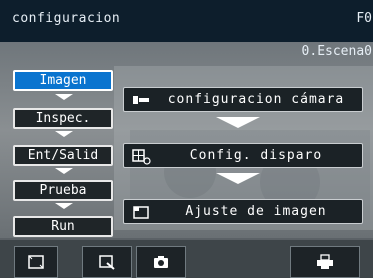 This screenshot has height=278, width=373. I want to click on fit-screen-button, so click(36, 262).